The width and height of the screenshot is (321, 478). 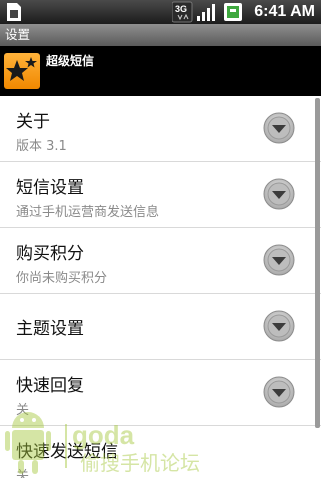 I want to click on star-icon, so click(x=21, y=69).